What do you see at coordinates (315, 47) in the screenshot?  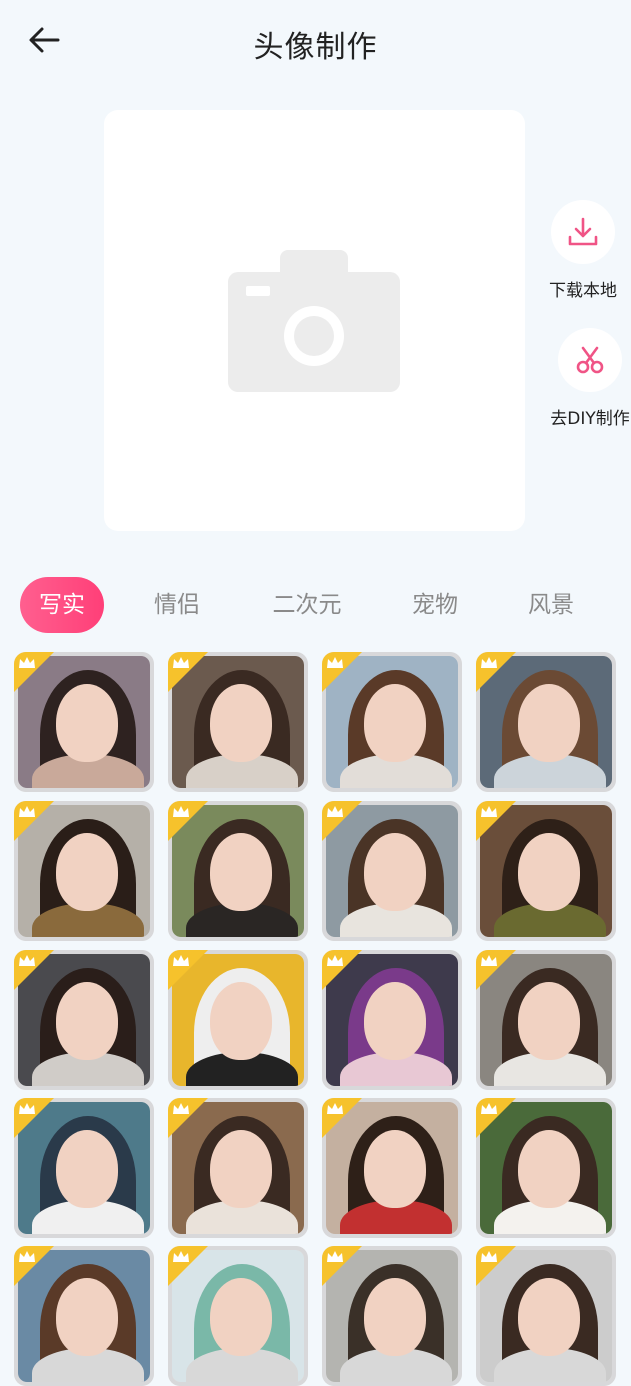 I see `page-title: 头像制作` at bounding box center [315, 47].